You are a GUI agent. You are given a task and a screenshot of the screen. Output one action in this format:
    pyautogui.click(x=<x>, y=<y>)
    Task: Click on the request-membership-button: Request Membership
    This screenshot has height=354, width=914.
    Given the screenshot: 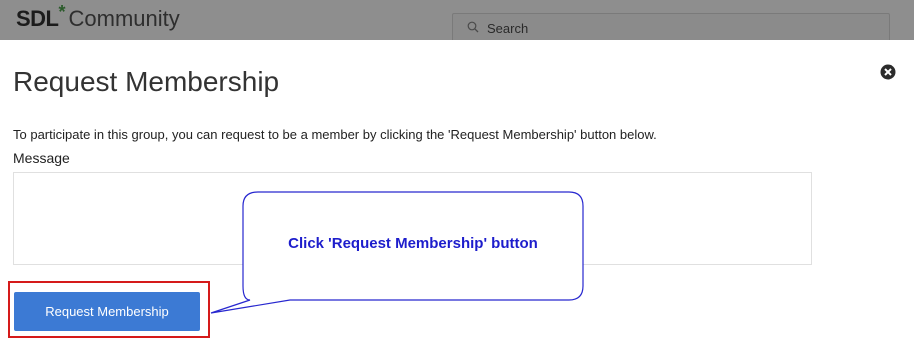 What is the action you would take?
    pyautogui.click(x=107, y=311)
    